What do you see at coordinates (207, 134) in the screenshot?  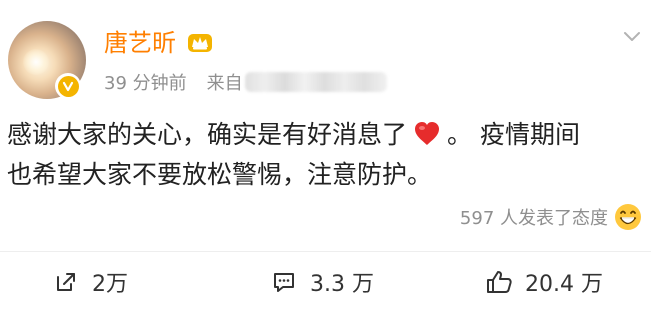 I see `post-text-part-1: 感谢大家的关心，确实是有好消息了` at bounding box center [207, 134].